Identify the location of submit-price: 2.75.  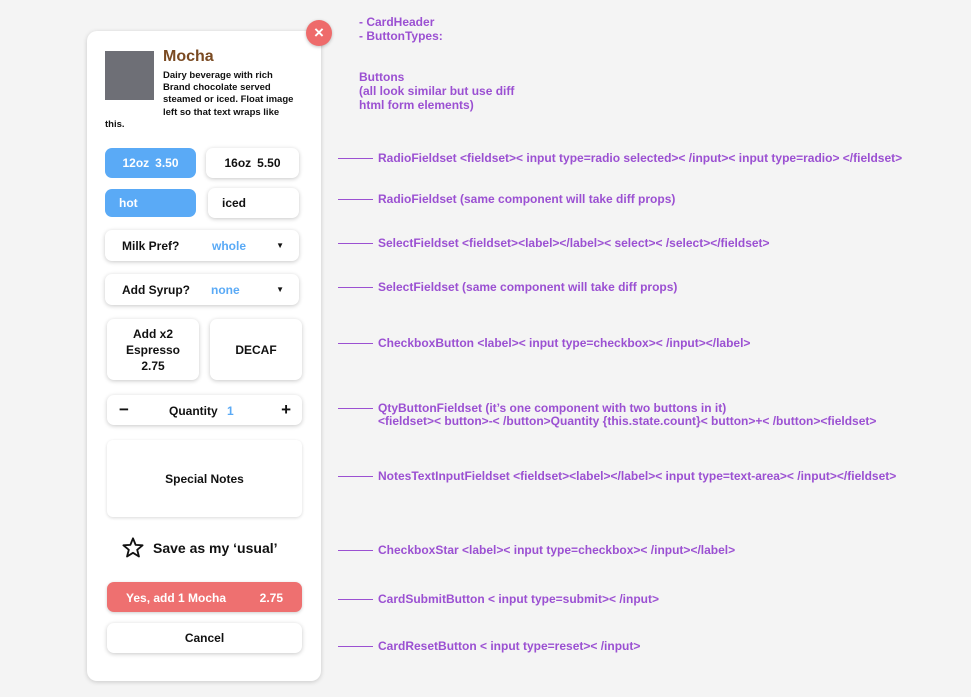
(271, 598).